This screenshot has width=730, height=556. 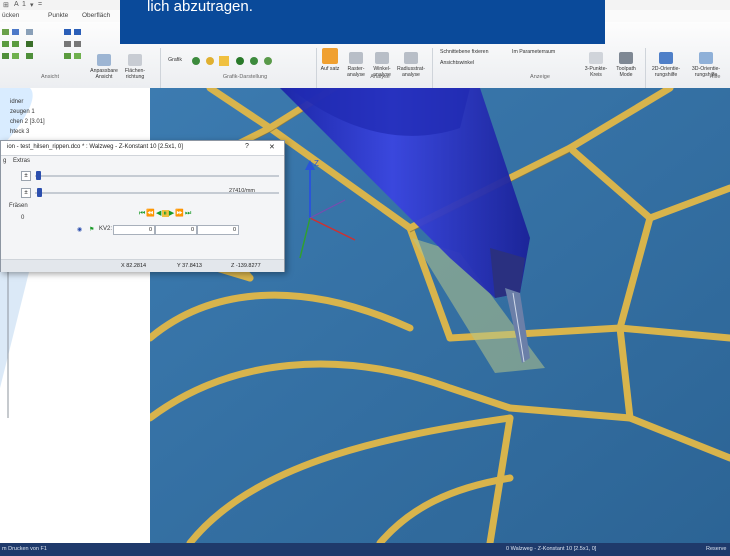 I want to click on ribbon-group-label: Grafik-Darstellung, so click(x=245, y=77).